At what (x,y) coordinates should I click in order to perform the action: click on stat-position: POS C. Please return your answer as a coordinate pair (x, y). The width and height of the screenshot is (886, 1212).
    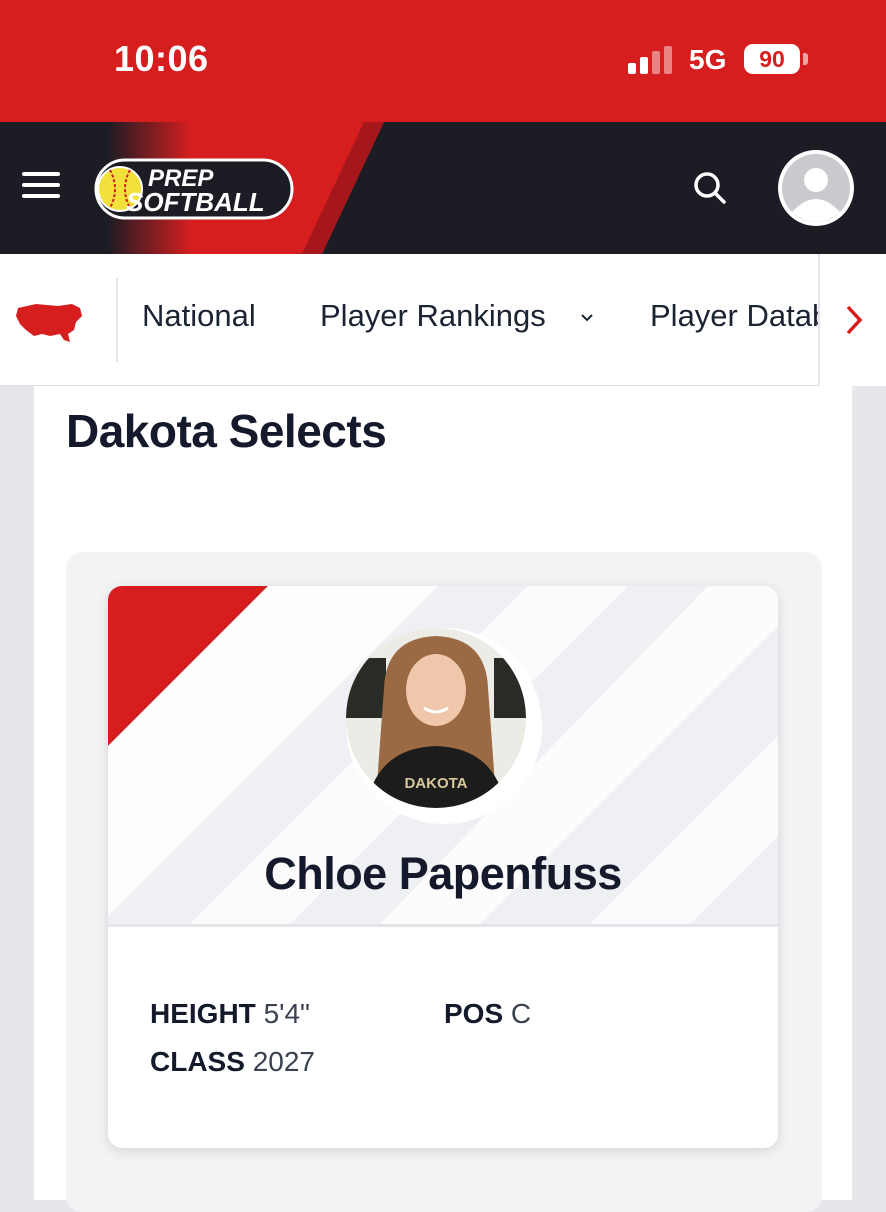
    Looking at the image, I should click on (487, 1014).